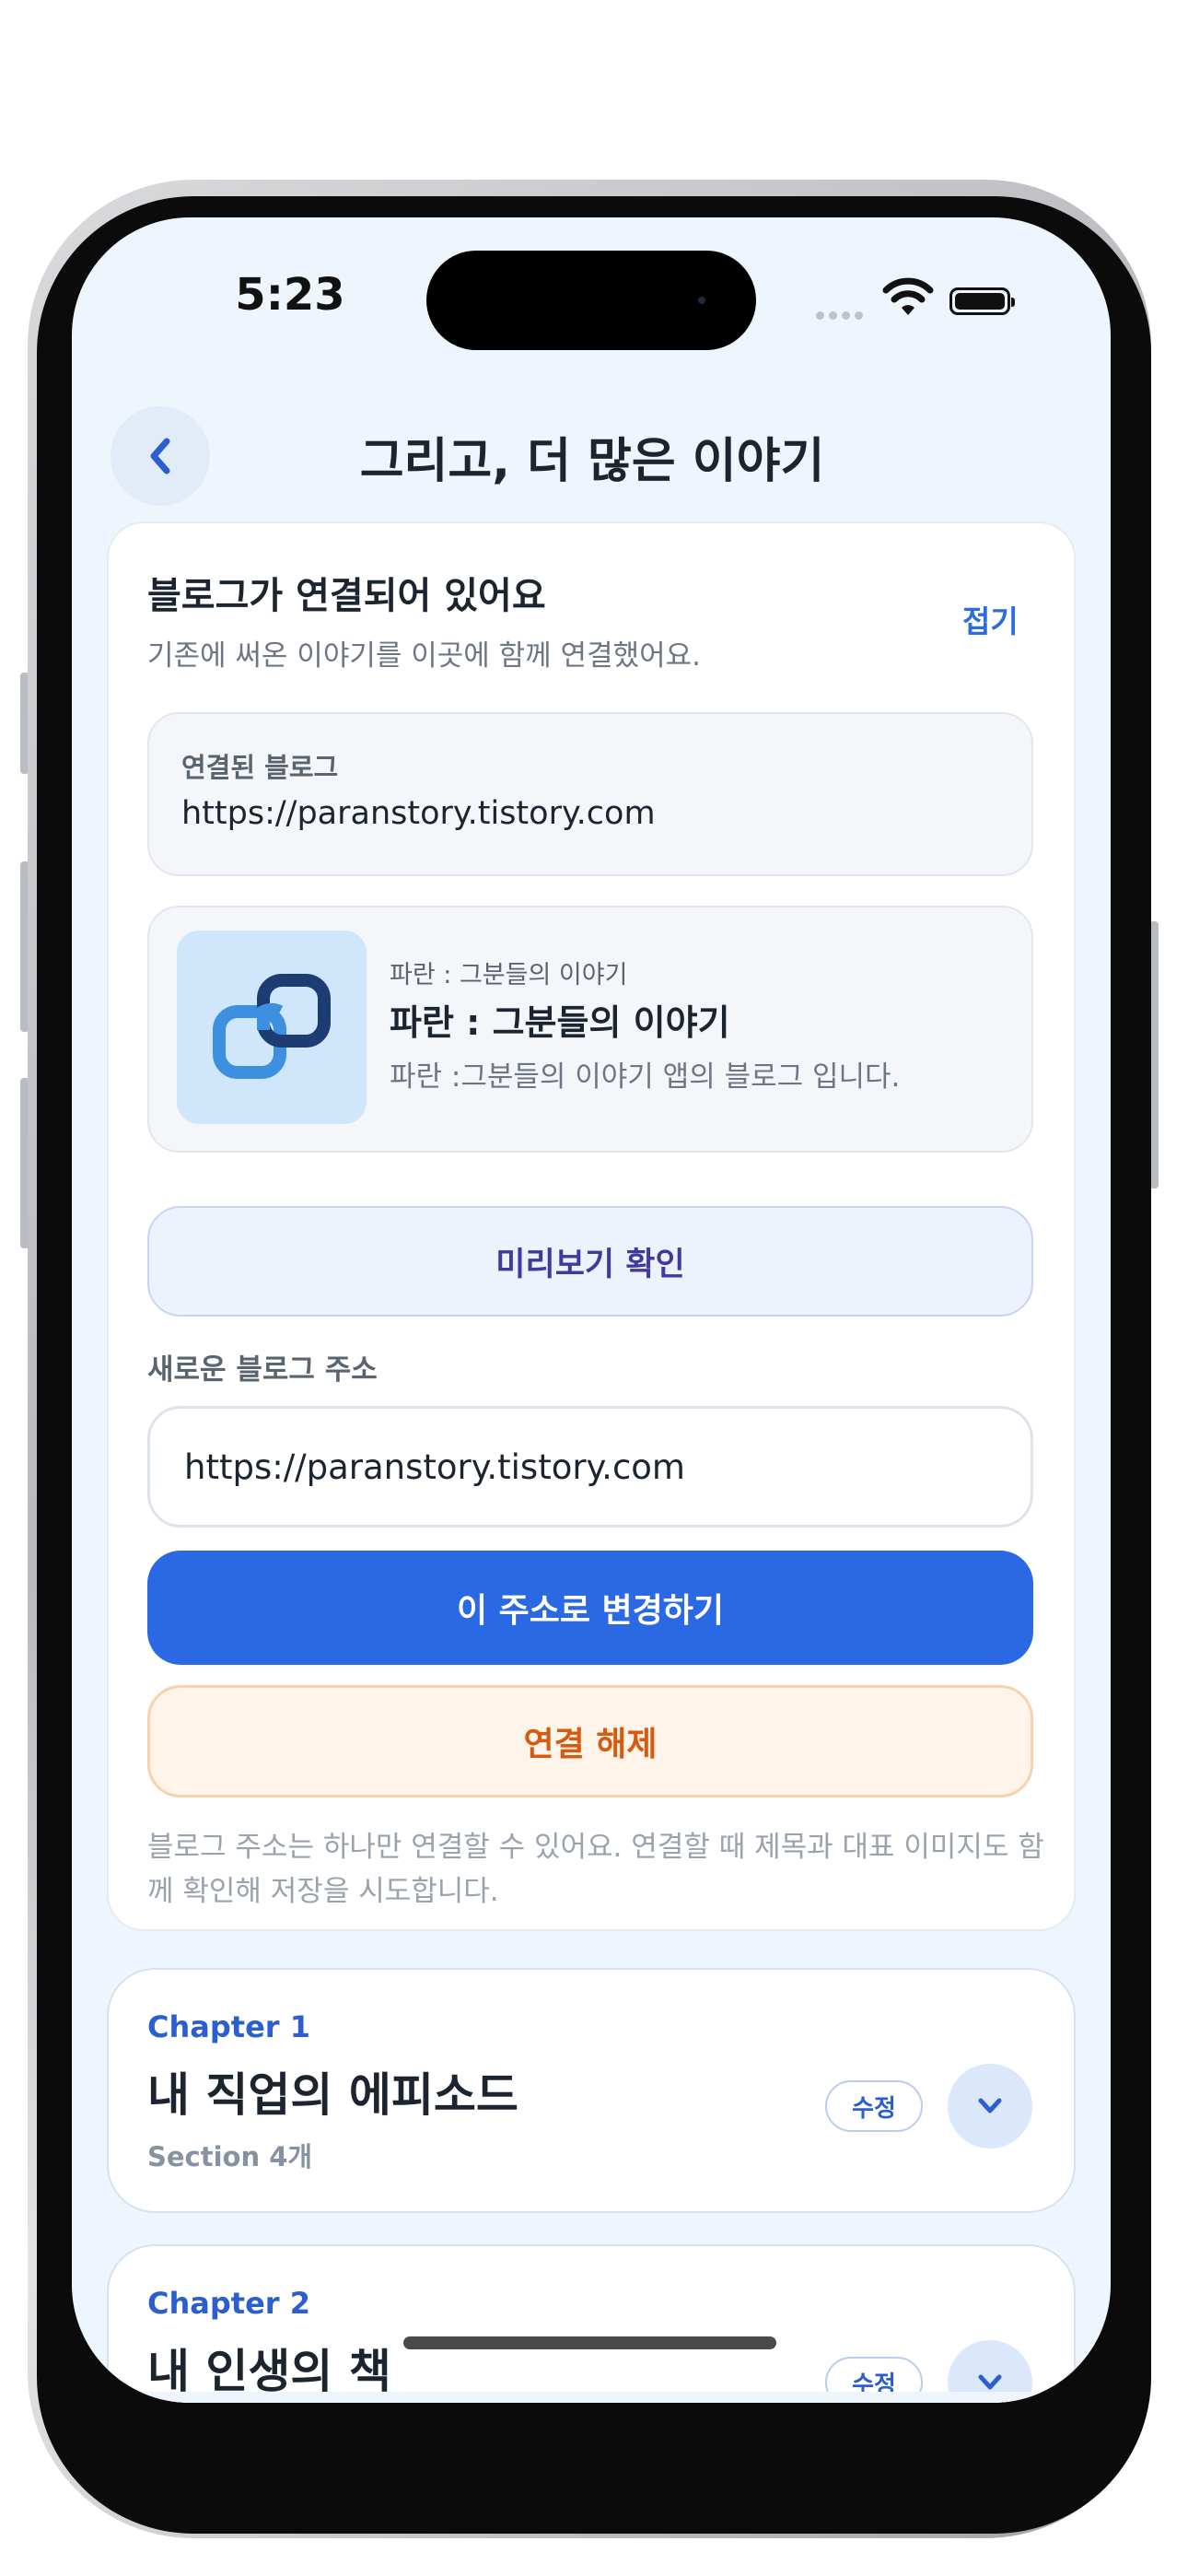 Image resolution: width=1188 pixels, height=2576 pixels. I want to click on change-address-button: 이 주소로 변경하기, so click(590, 1608).